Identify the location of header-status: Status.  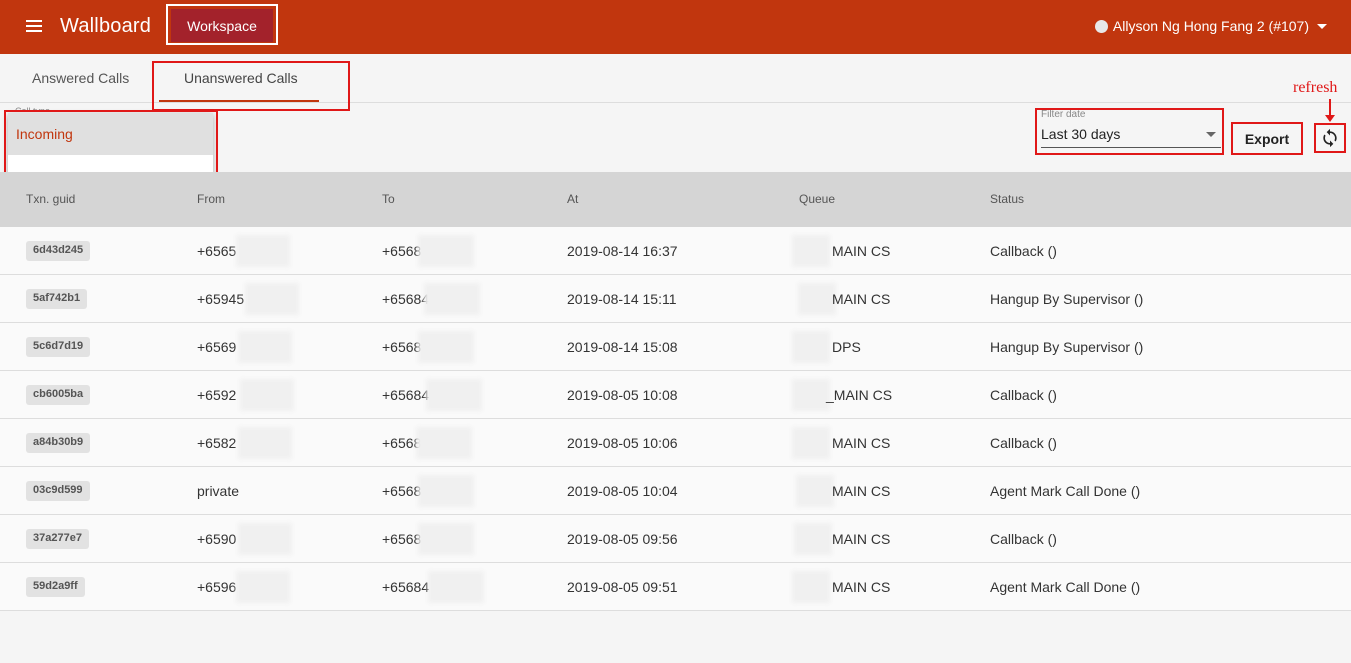
(1007, 199).